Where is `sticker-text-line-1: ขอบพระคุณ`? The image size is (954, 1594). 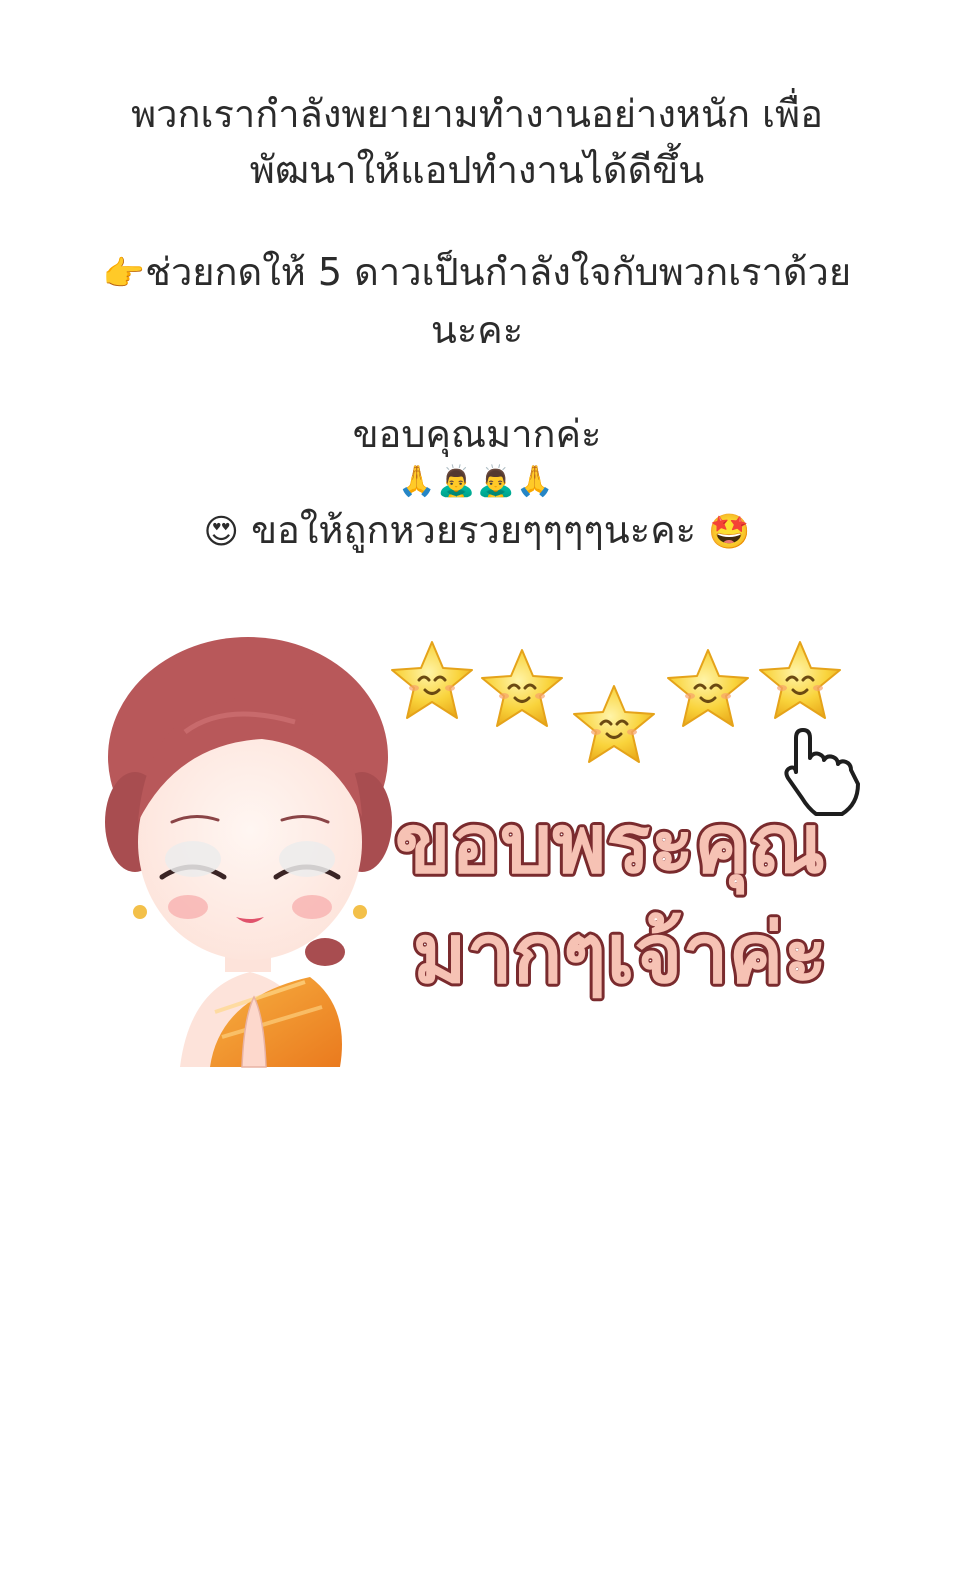
sticker-text-line-1: ขอบพระคุณ is located at coordinates (610, 846).